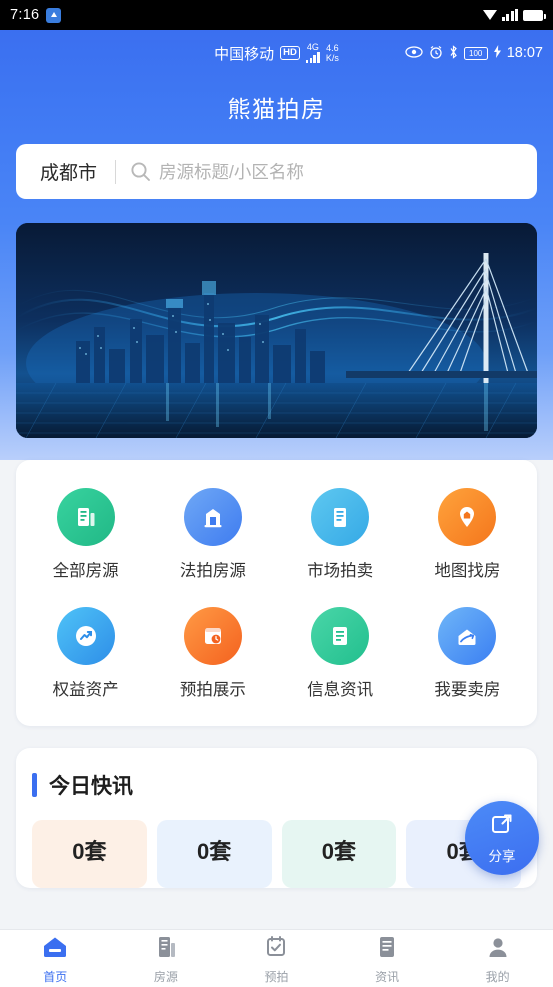 Image resolution: width=553 pixels, height=987 pixels. I want to click on alarm-icon, so click(436, 53).